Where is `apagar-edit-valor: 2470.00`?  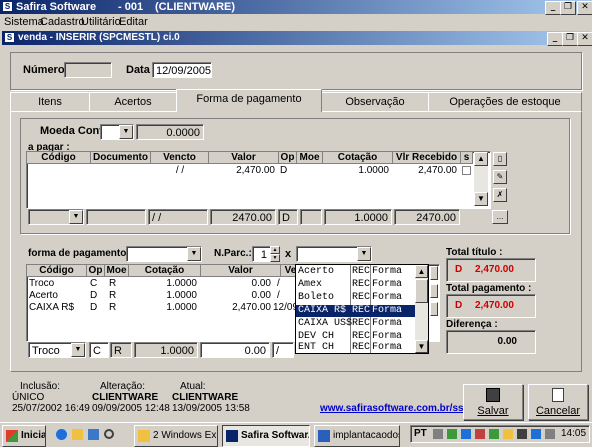 apagar-edit-valor: 2470.00 is located at coordinates (243, 217).